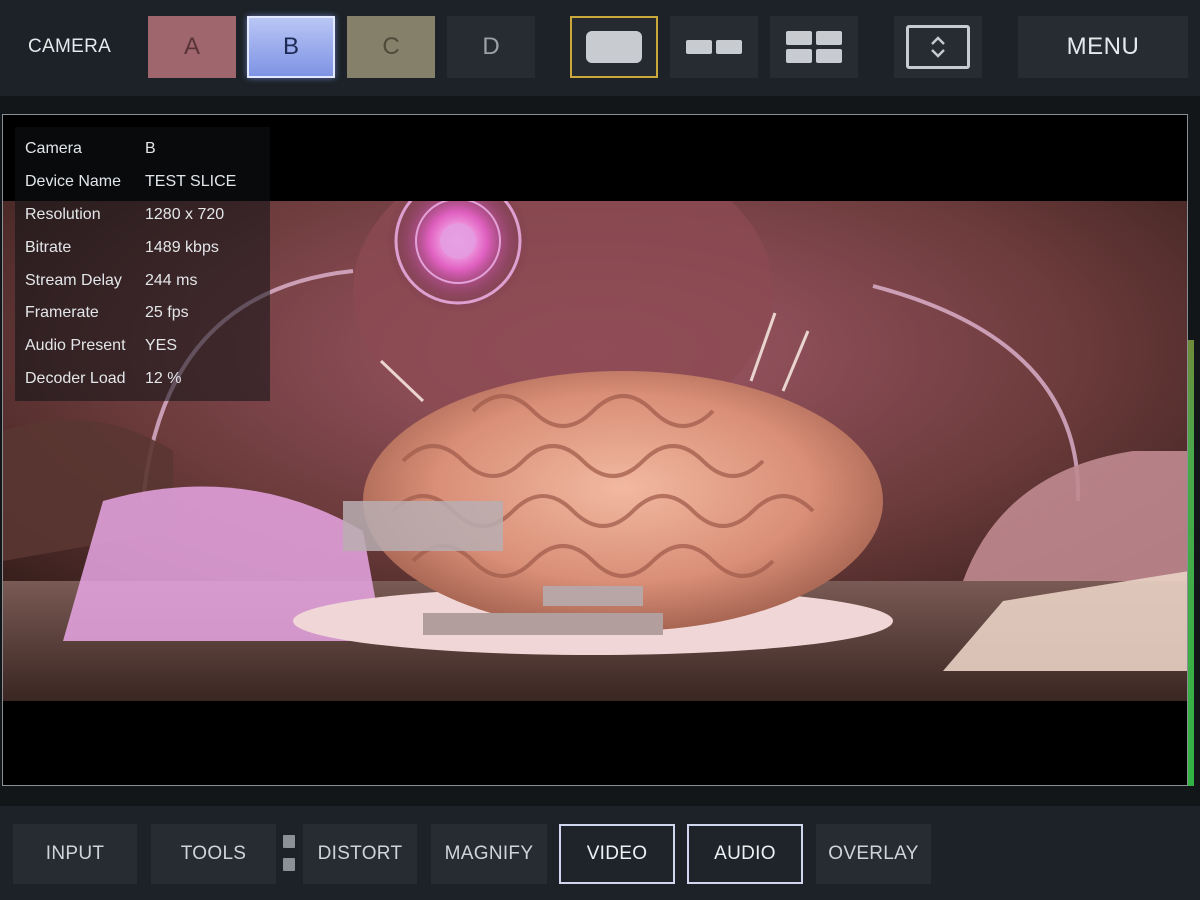 Image resolution: width=1200 pixels, height=900 pixels. I want to click on info-value: TEST SLICE, so click(191, 182).